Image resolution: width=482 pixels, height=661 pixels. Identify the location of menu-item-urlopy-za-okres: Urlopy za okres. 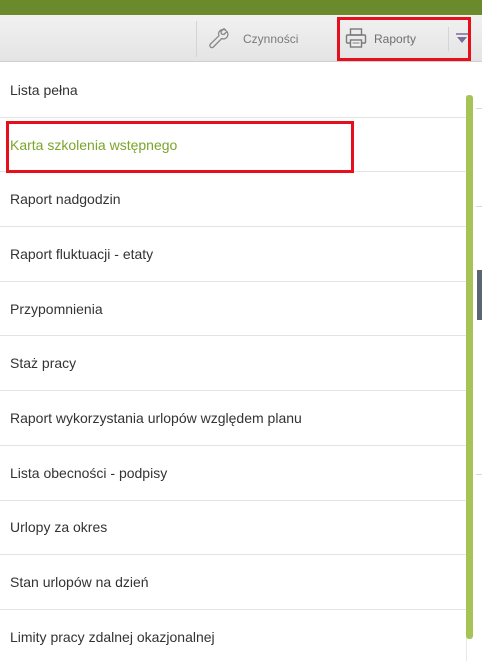
(233, 528).